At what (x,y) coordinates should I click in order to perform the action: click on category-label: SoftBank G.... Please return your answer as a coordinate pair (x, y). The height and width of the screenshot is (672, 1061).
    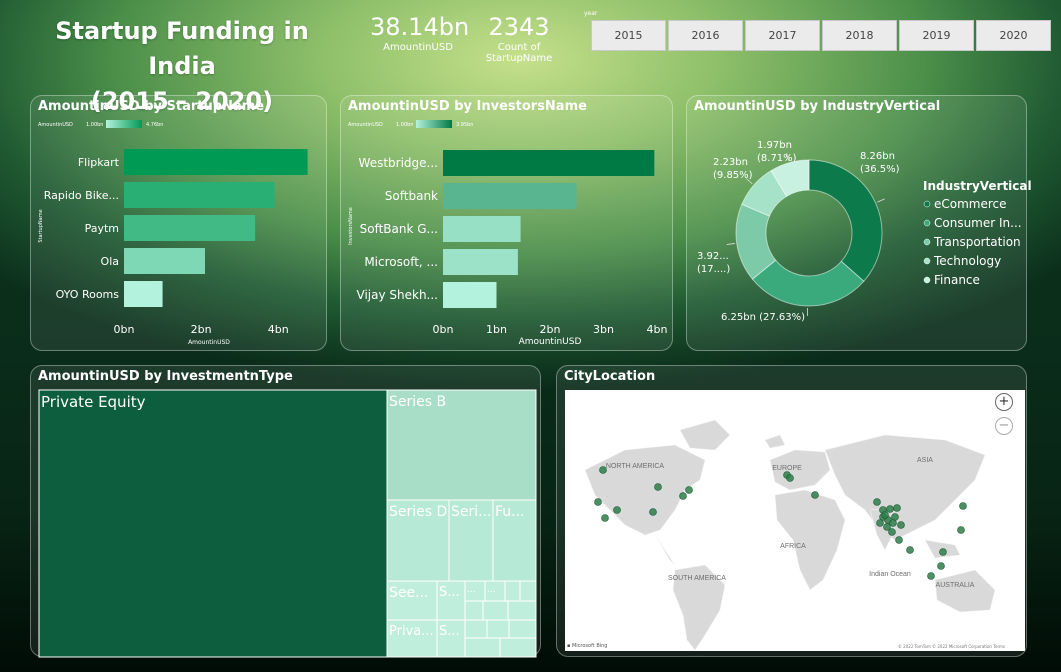
    Looking at the image, I should click on (399, 229).